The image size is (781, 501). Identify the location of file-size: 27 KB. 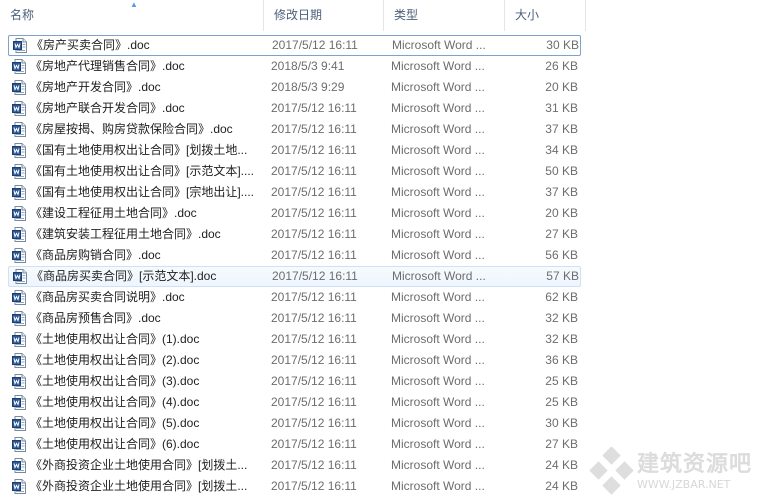
(561, 234).